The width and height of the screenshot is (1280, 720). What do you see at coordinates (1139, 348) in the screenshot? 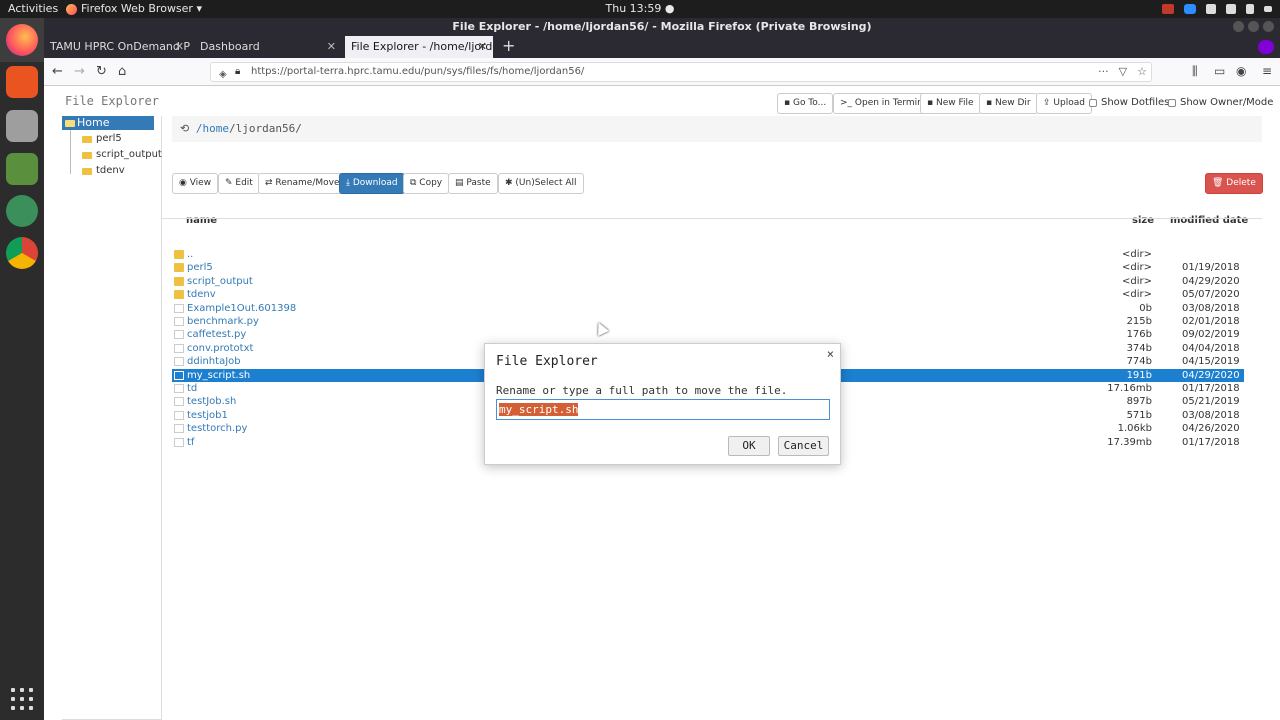
I see `file-size: 374b` at bounding box center [1139, 348].